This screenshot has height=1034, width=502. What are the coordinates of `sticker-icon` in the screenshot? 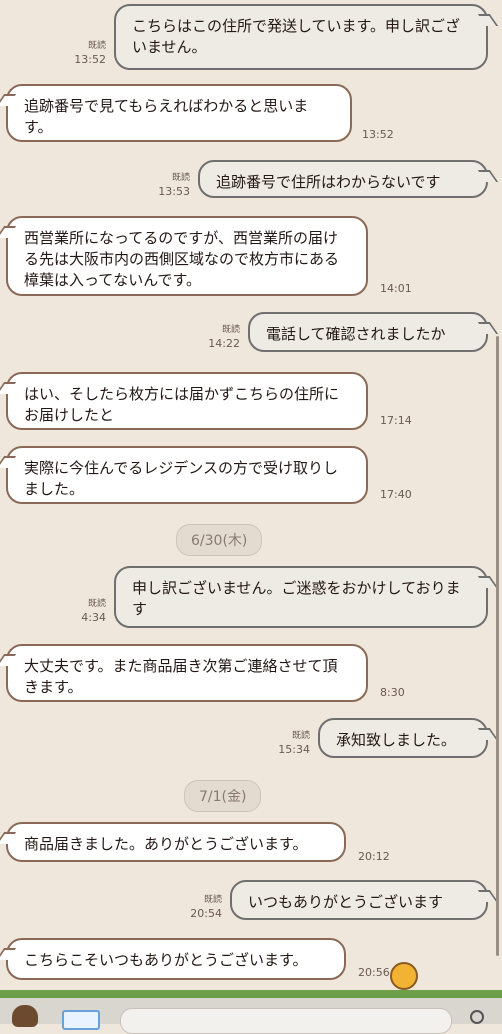 It's located at (404, 976).